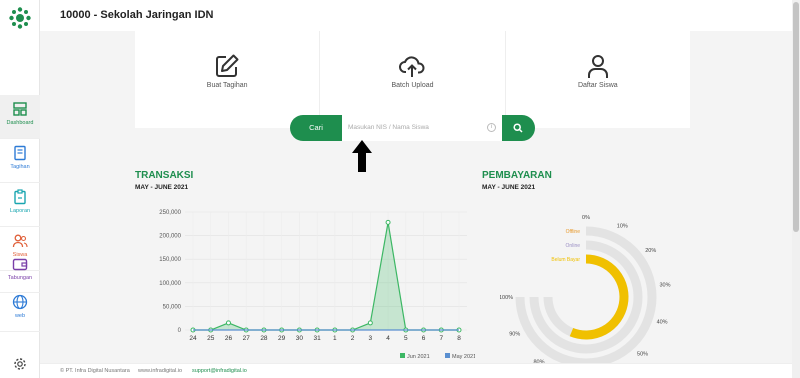  Describe the element at coordinates (170, 260) in the screenshot. I see `y-tick-label: 150,000` at that location.